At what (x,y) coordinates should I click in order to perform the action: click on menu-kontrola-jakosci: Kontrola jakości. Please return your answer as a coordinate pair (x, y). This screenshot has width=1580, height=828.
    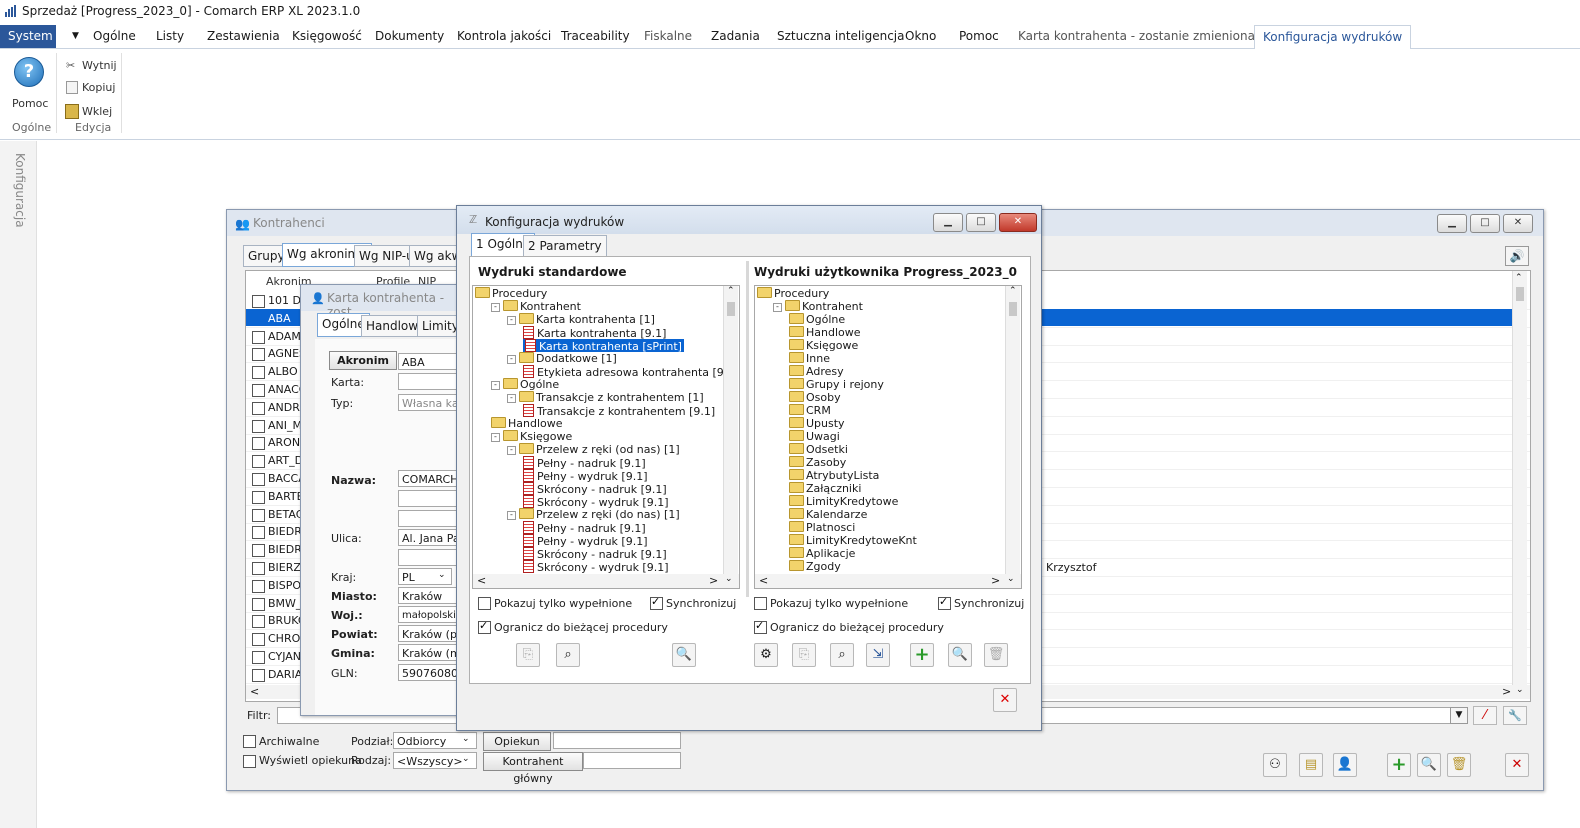
    Looking at the image, I should click on (504, 36).